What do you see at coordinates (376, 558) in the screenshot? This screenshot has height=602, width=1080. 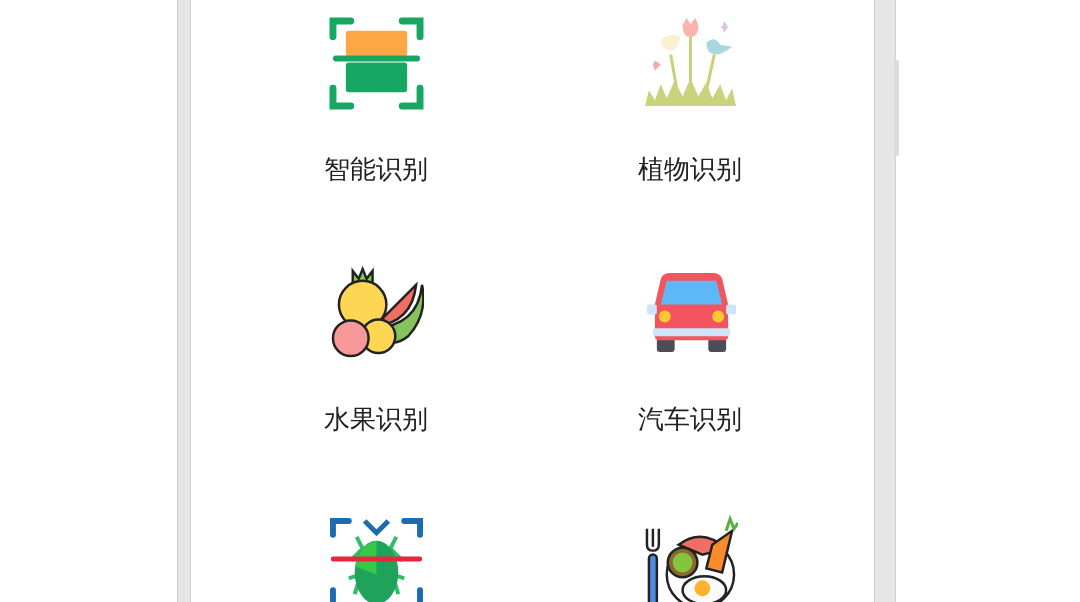 I see `bug-scan-icon` at bounding box center [376, 558].